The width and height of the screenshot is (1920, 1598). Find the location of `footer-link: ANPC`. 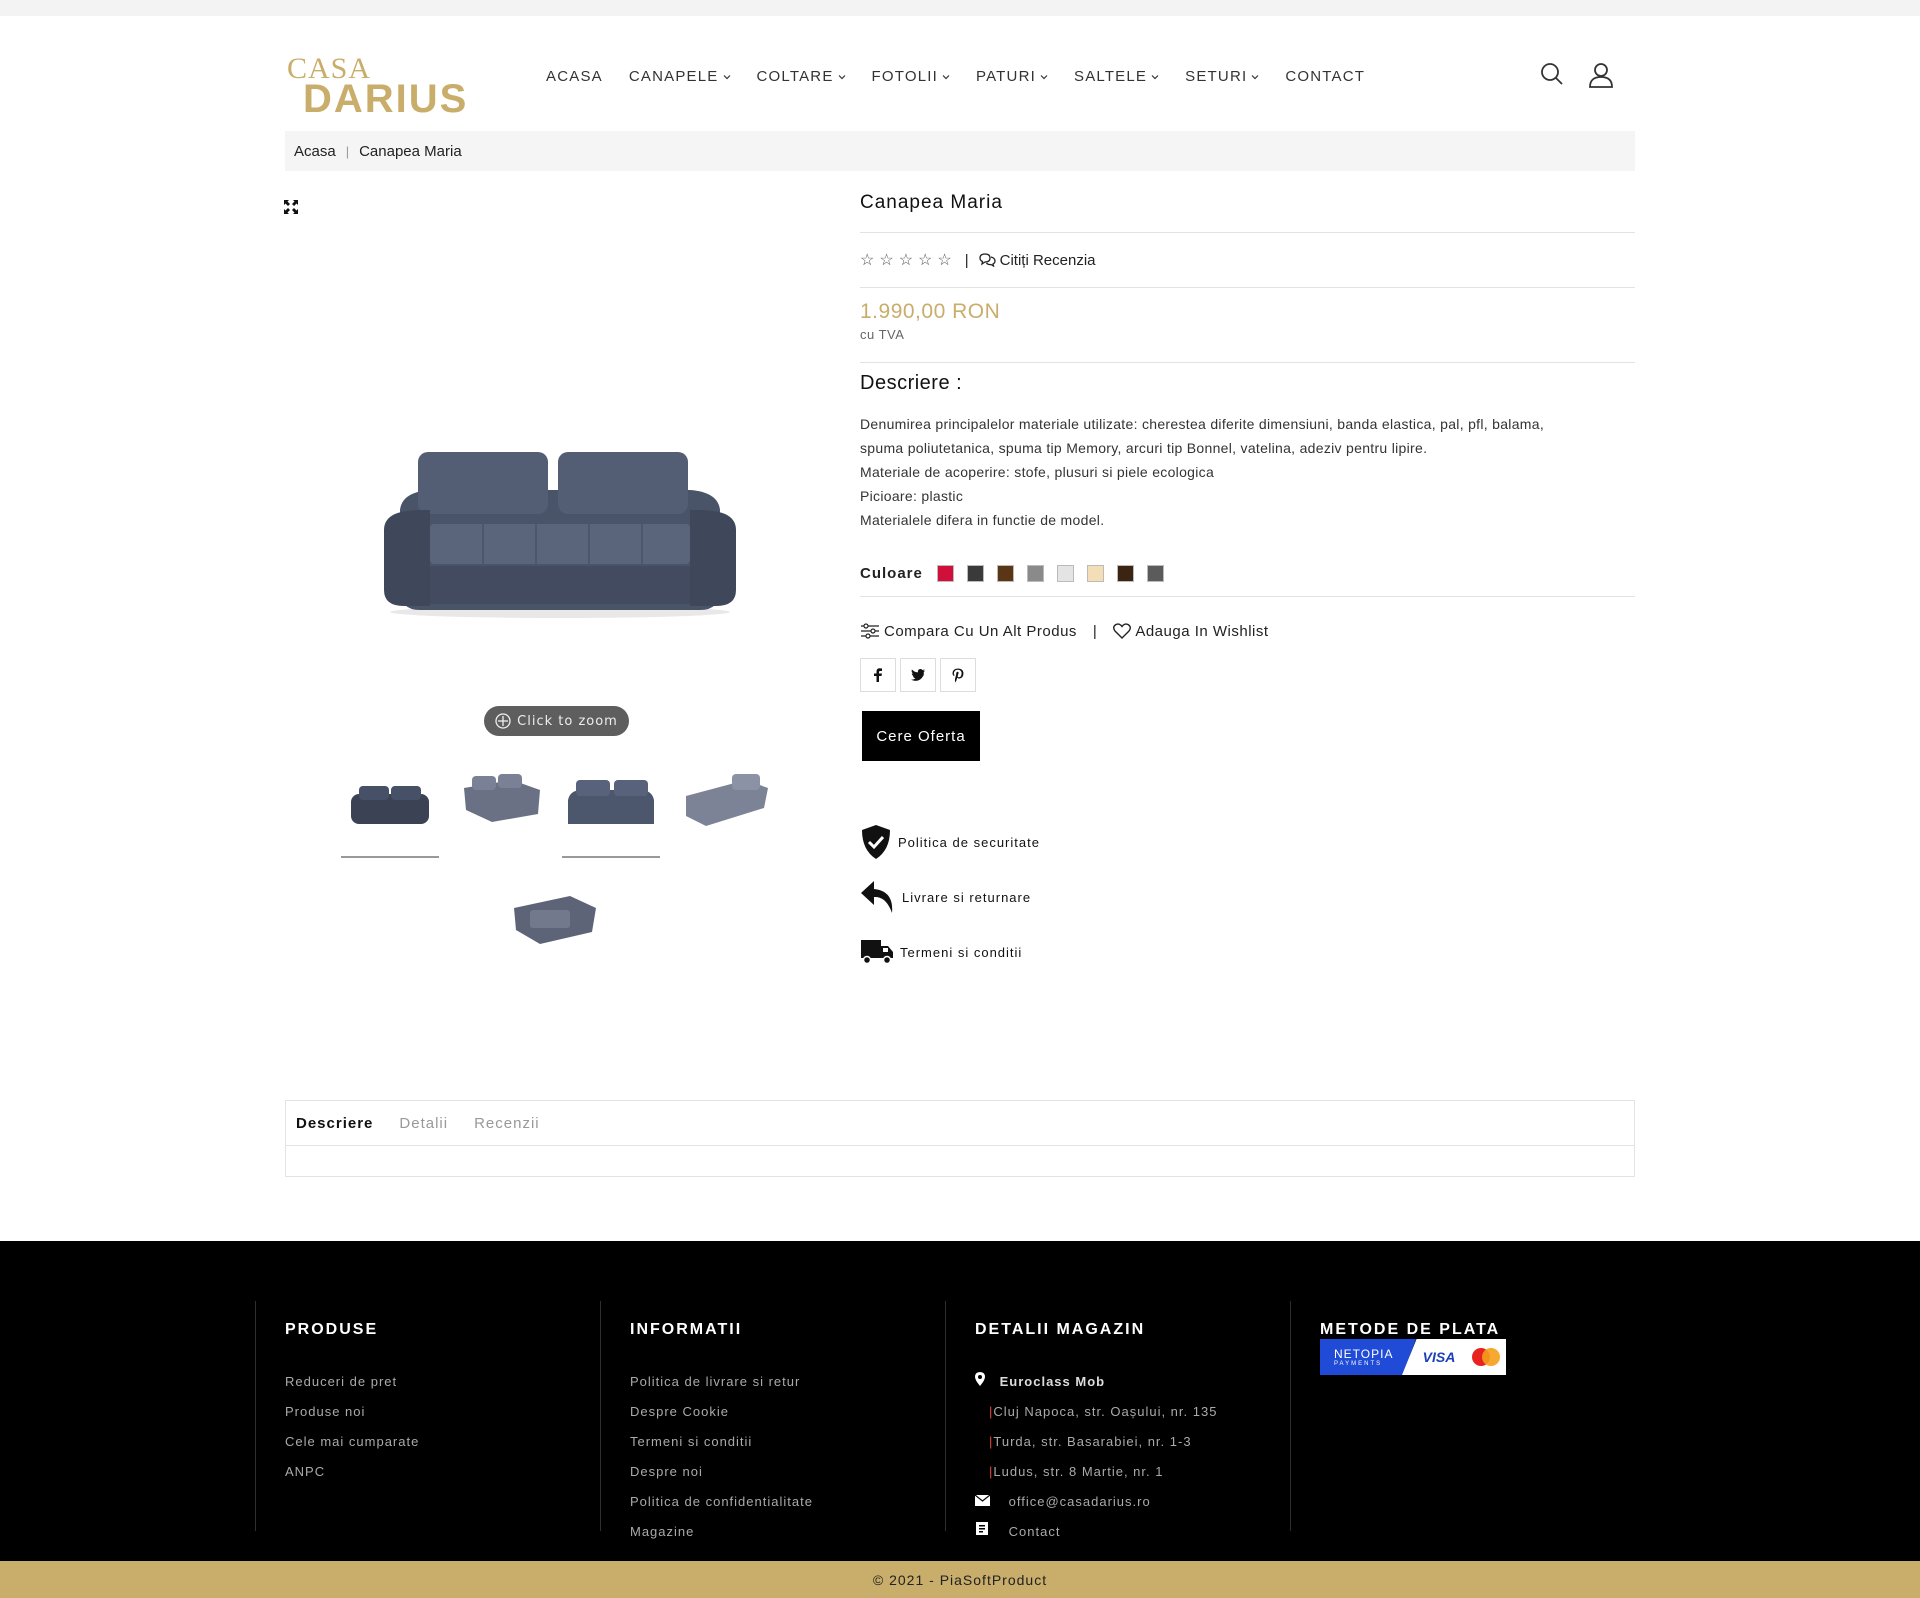

footer-link: ANPC is located at coordinates (435, 1472).